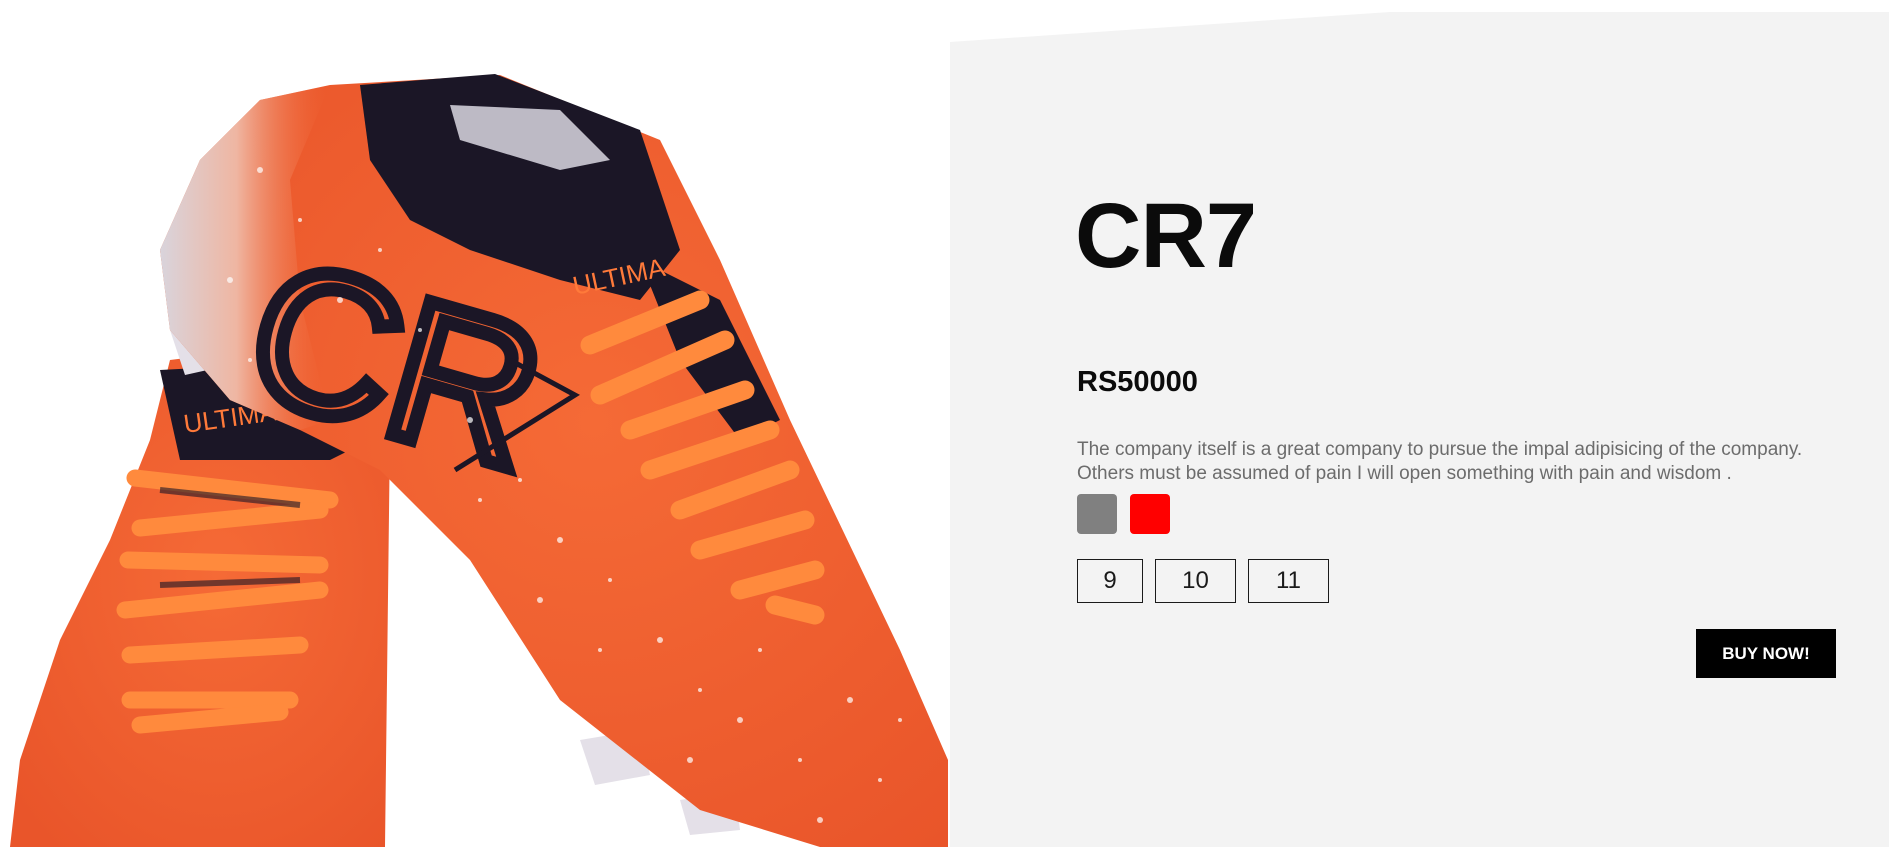 The height and width of the screenshot is (861, 1889). Describe the element at coordinates (1166, 236) in the screenshot. I see `product-title: CR7` at that location.